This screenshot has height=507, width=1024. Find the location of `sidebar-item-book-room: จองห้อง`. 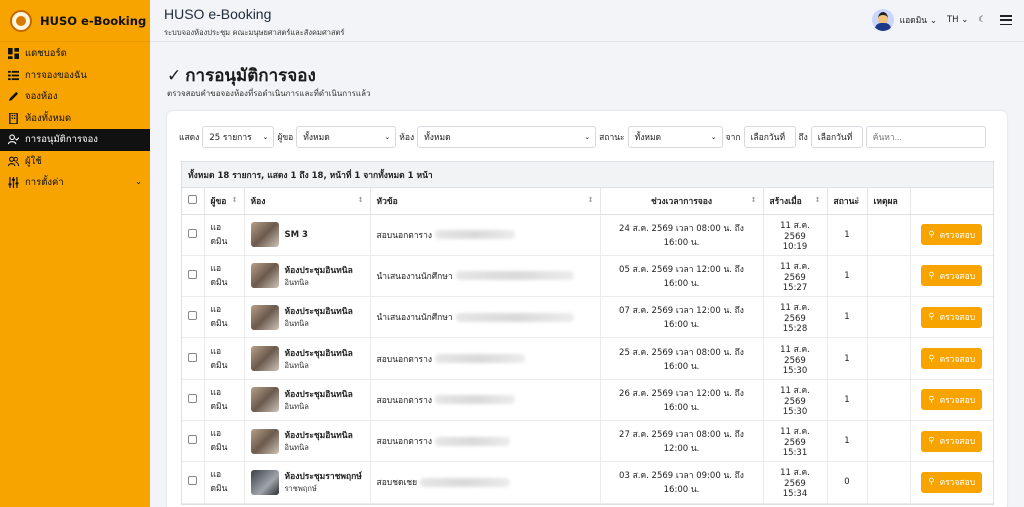

sidebar-item-book-room: จองห้อง is located at coordinates (75, 97).